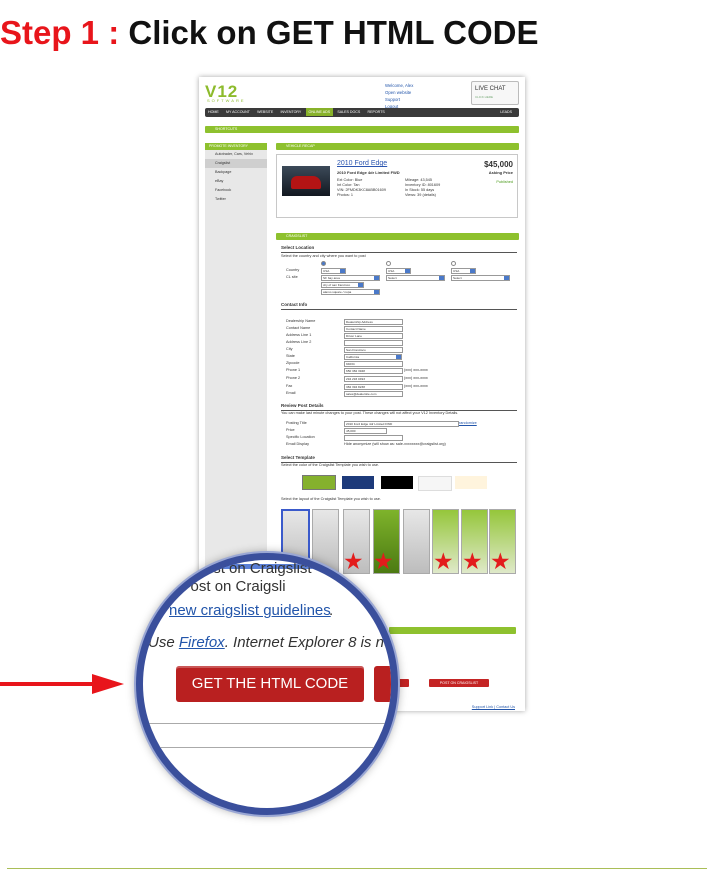  I want to click on app-logo-sub: SOFTWARE, so click(226, 100).